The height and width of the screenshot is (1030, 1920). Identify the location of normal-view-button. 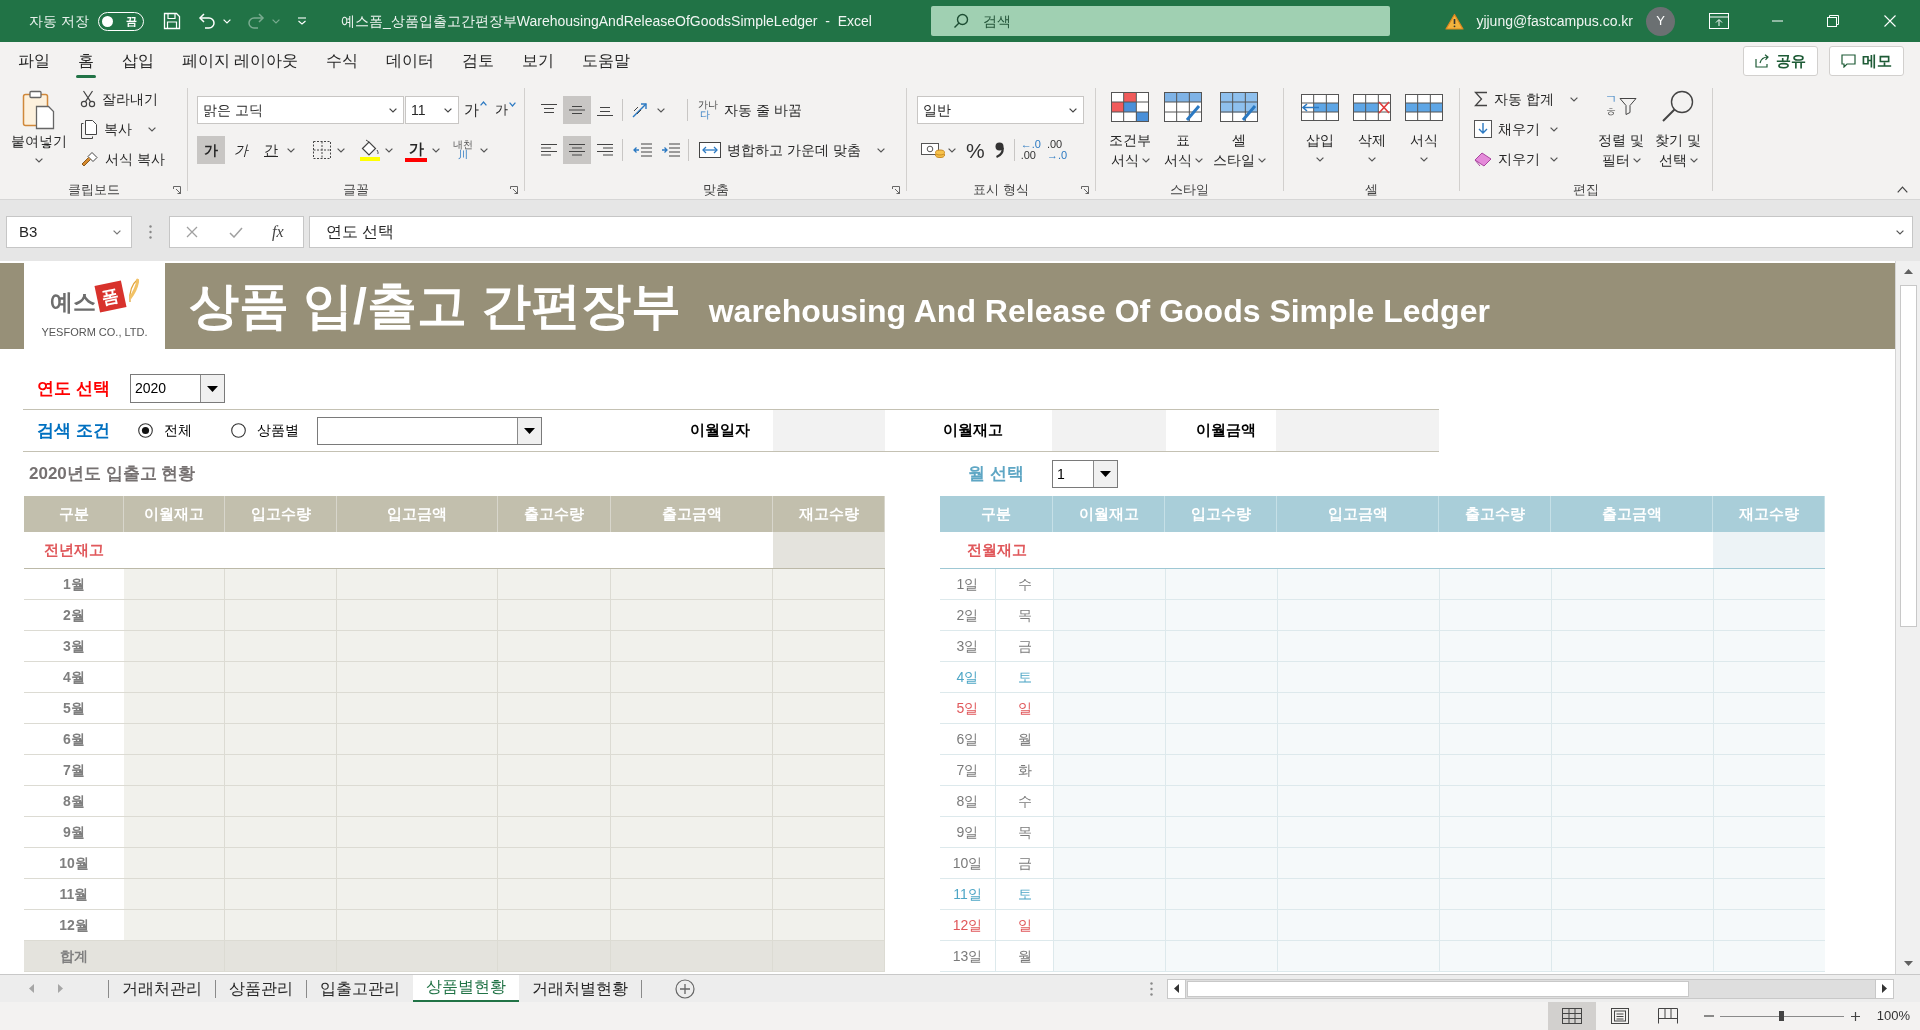
(1571, 1016).